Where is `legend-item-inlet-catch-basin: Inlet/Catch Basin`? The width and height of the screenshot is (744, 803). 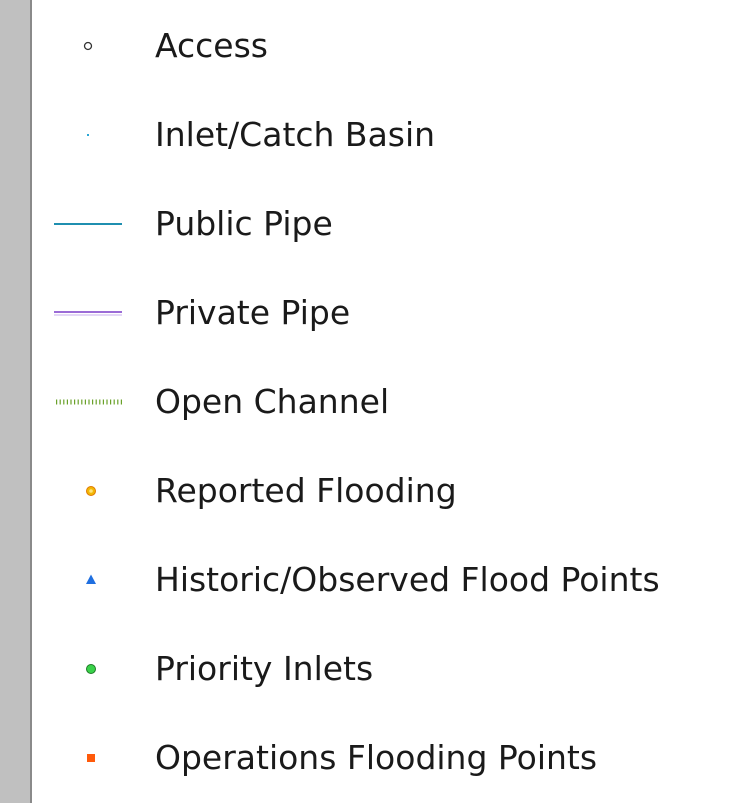 legend-item-inlet-catch-basin: Inlet/Catch Basin is located at coordinates (389, 135).